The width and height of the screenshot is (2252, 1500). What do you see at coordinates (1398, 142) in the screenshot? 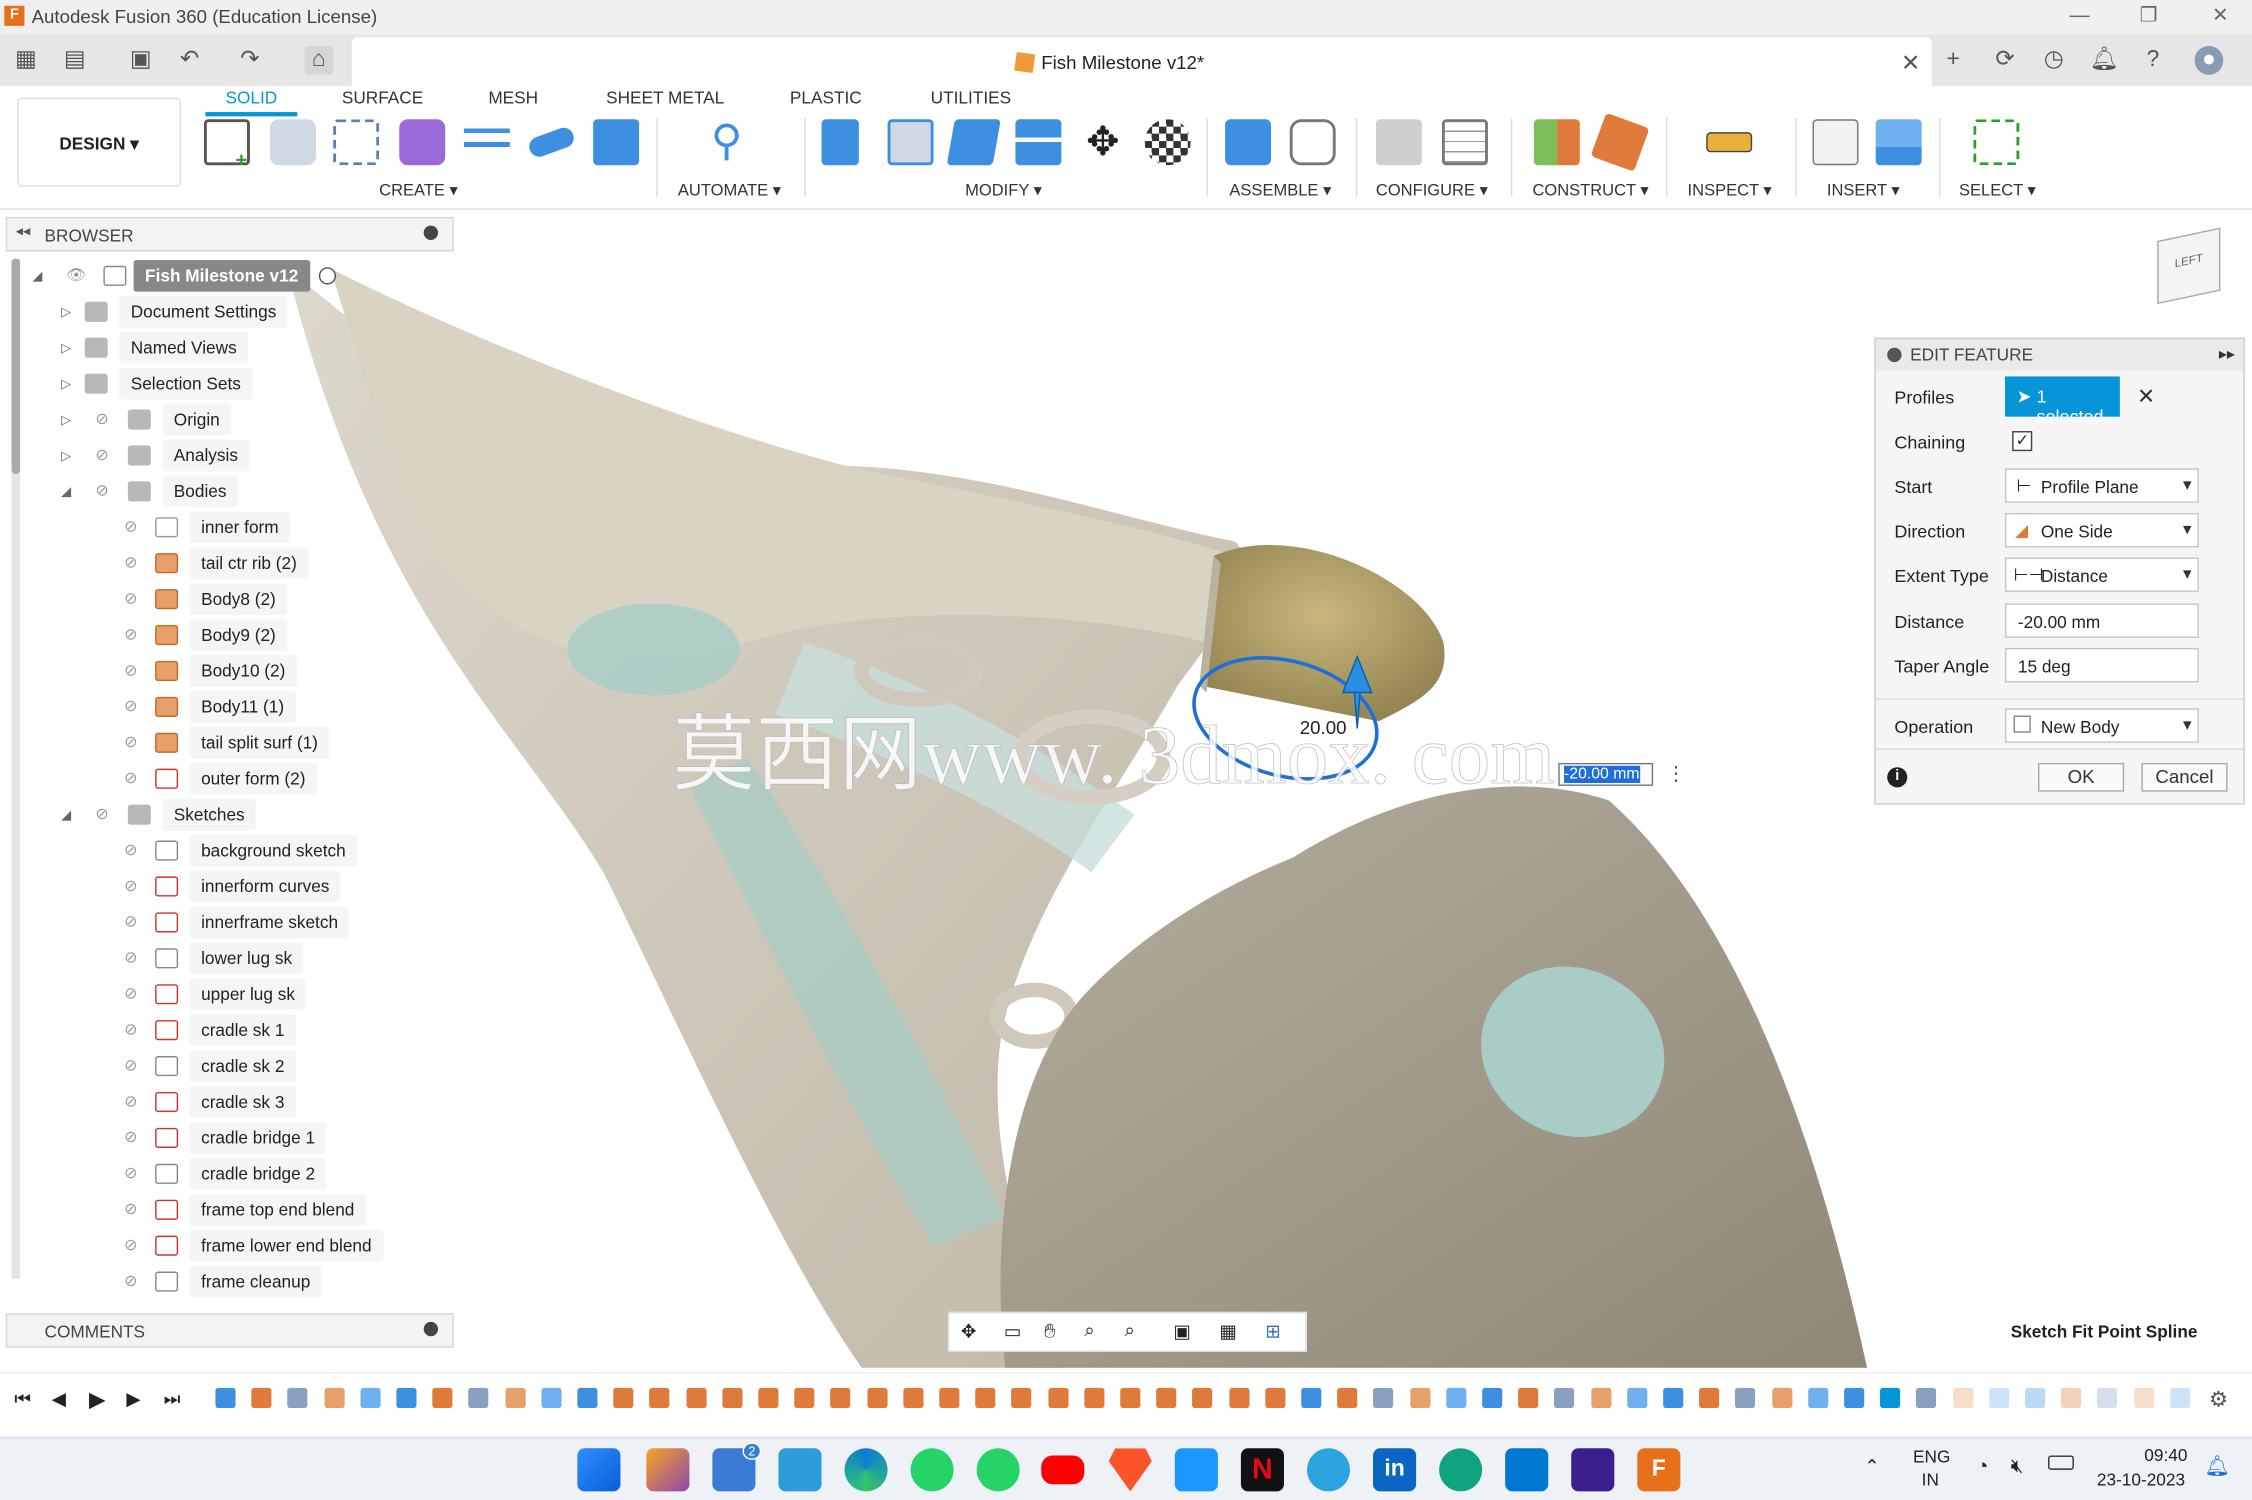
I see `configure-design-icon` at bounding box center [1398, 142].